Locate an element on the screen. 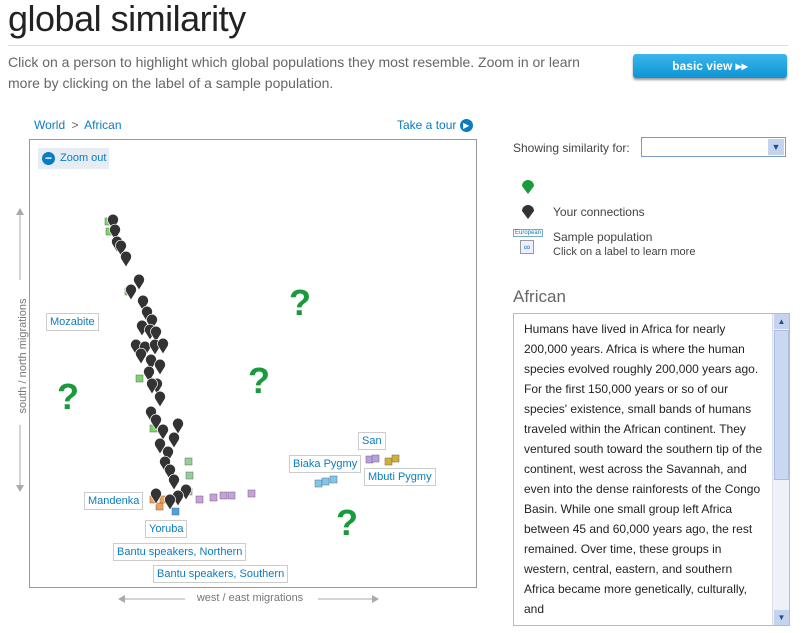  scroll-up-icon: ▲ is located at coordinates (781, 321).